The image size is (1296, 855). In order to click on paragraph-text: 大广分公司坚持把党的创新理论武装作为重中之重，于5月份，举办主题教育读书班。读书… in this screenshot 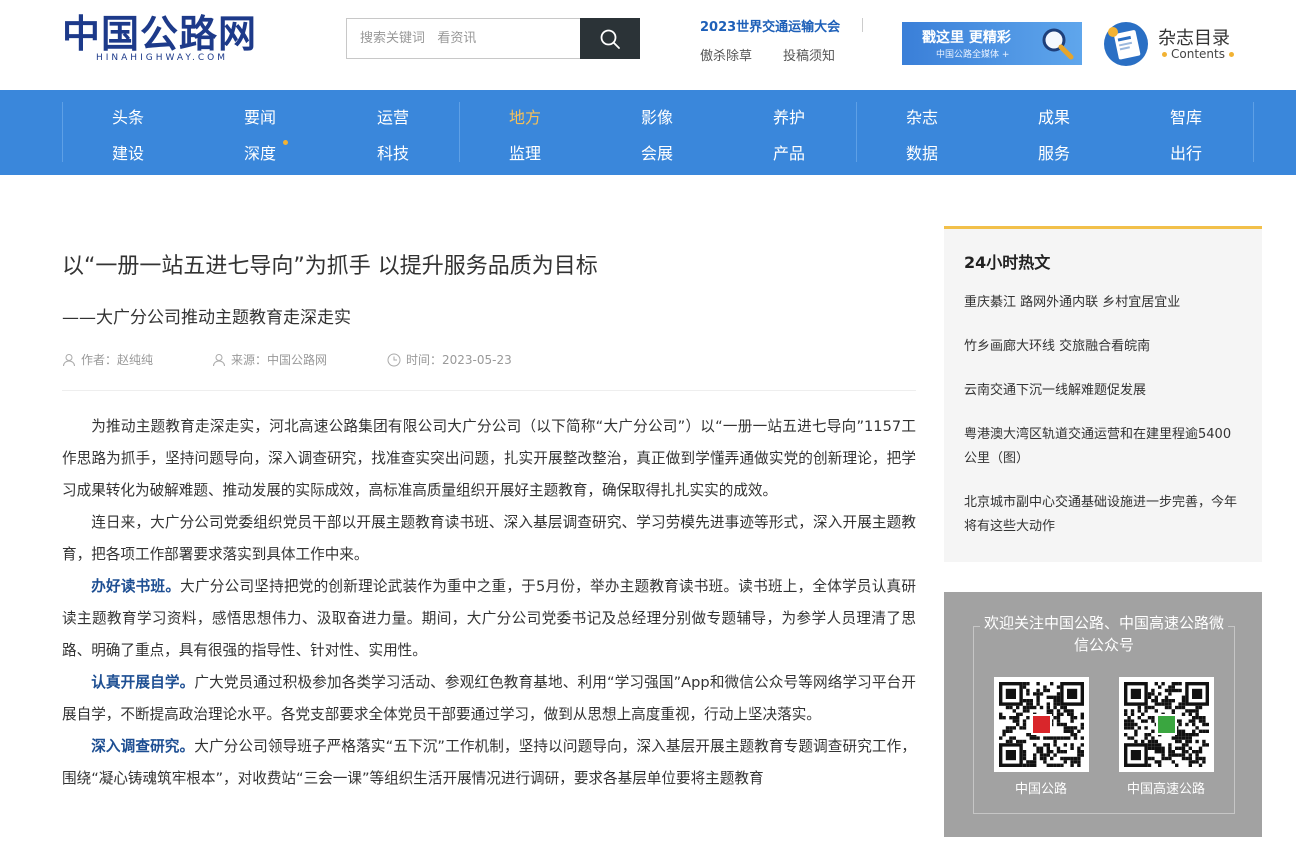, I will do `click(489, 618)`.